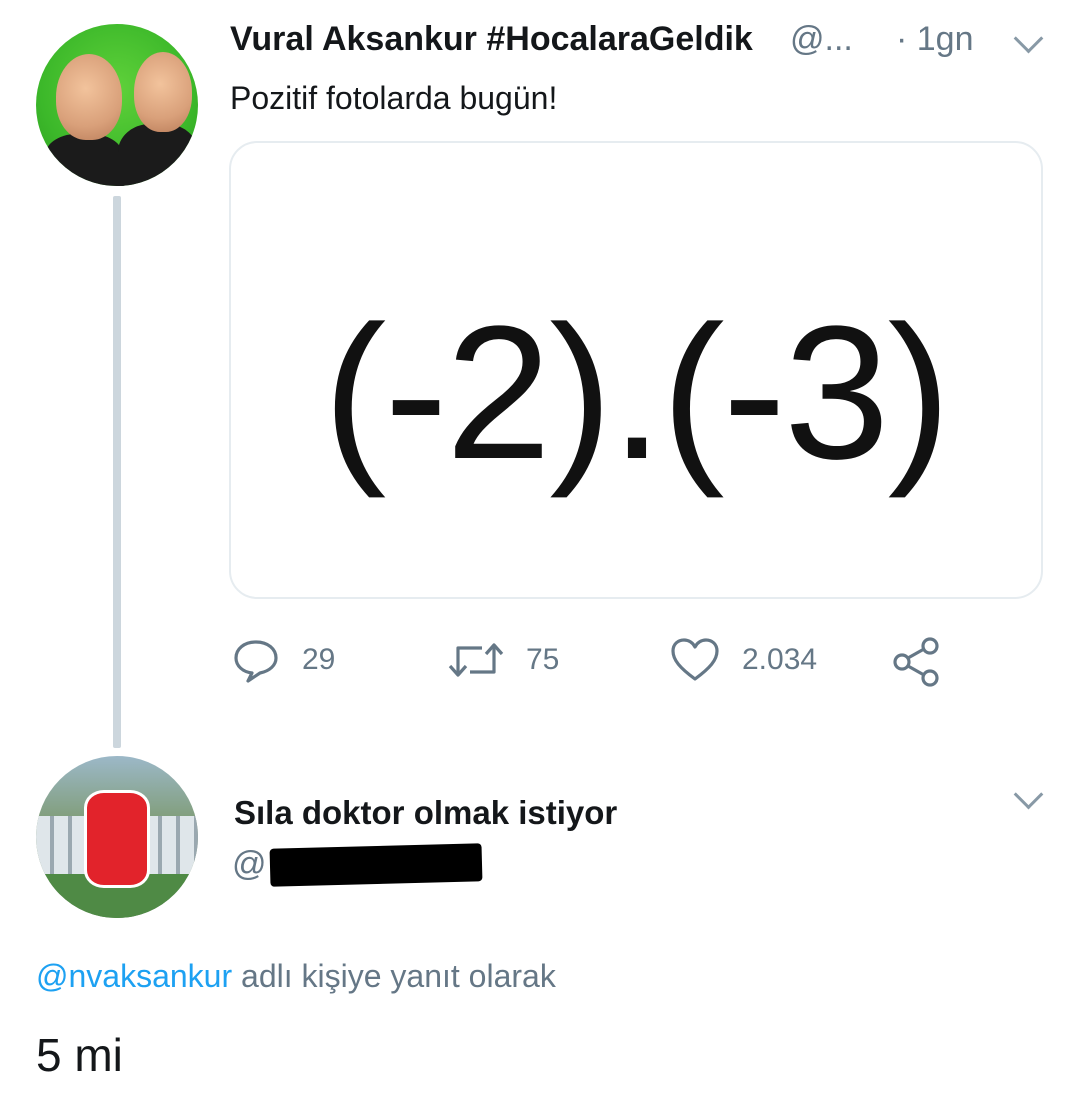 This screenshot has height=1109, width=1080. What do you see at coordinates (543, 659) in the screenshot?
I see `retweet-count: 75` at bounding box center [543, 659].